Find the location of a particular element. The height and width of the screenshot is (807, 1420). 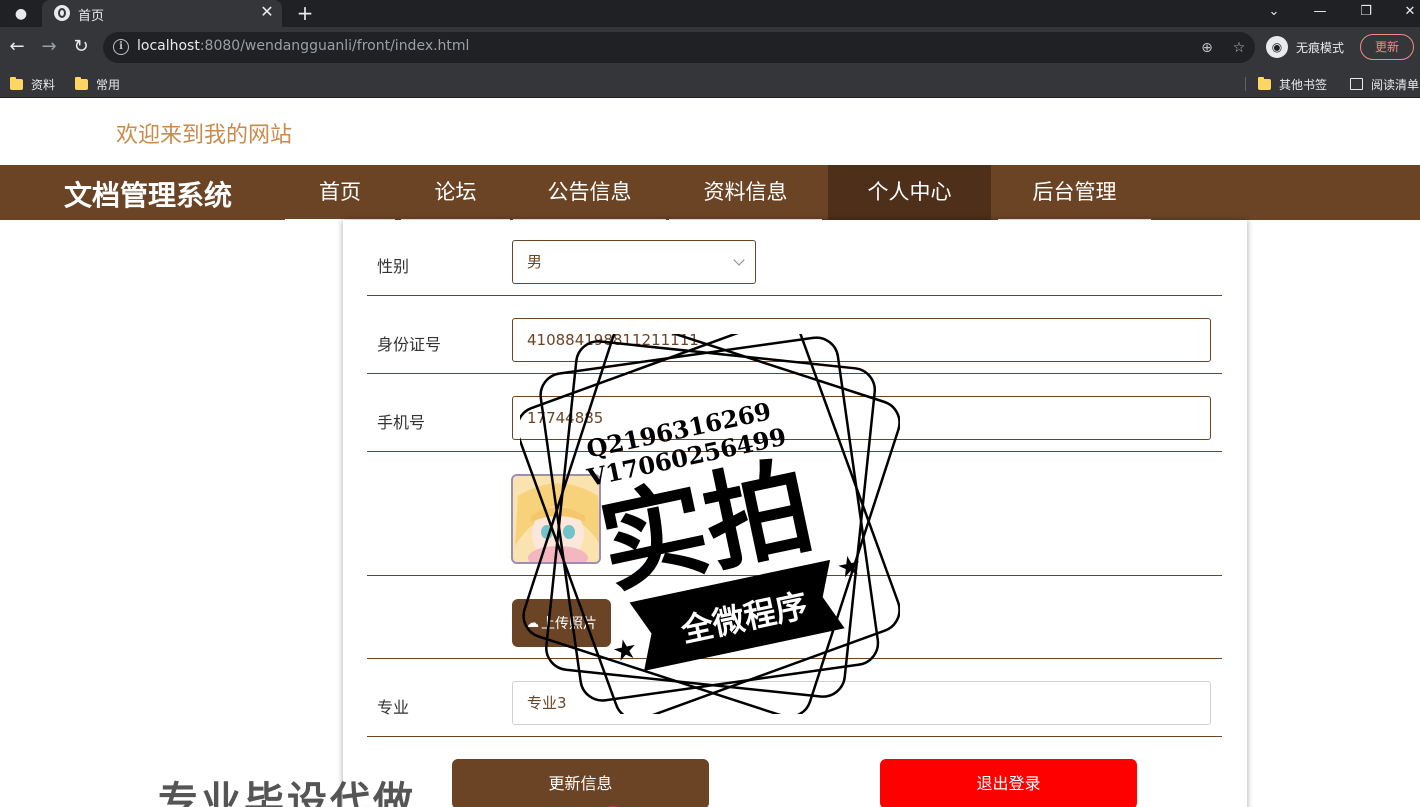

id-number-label: 身份证号 is located at coordinates (409, 344).